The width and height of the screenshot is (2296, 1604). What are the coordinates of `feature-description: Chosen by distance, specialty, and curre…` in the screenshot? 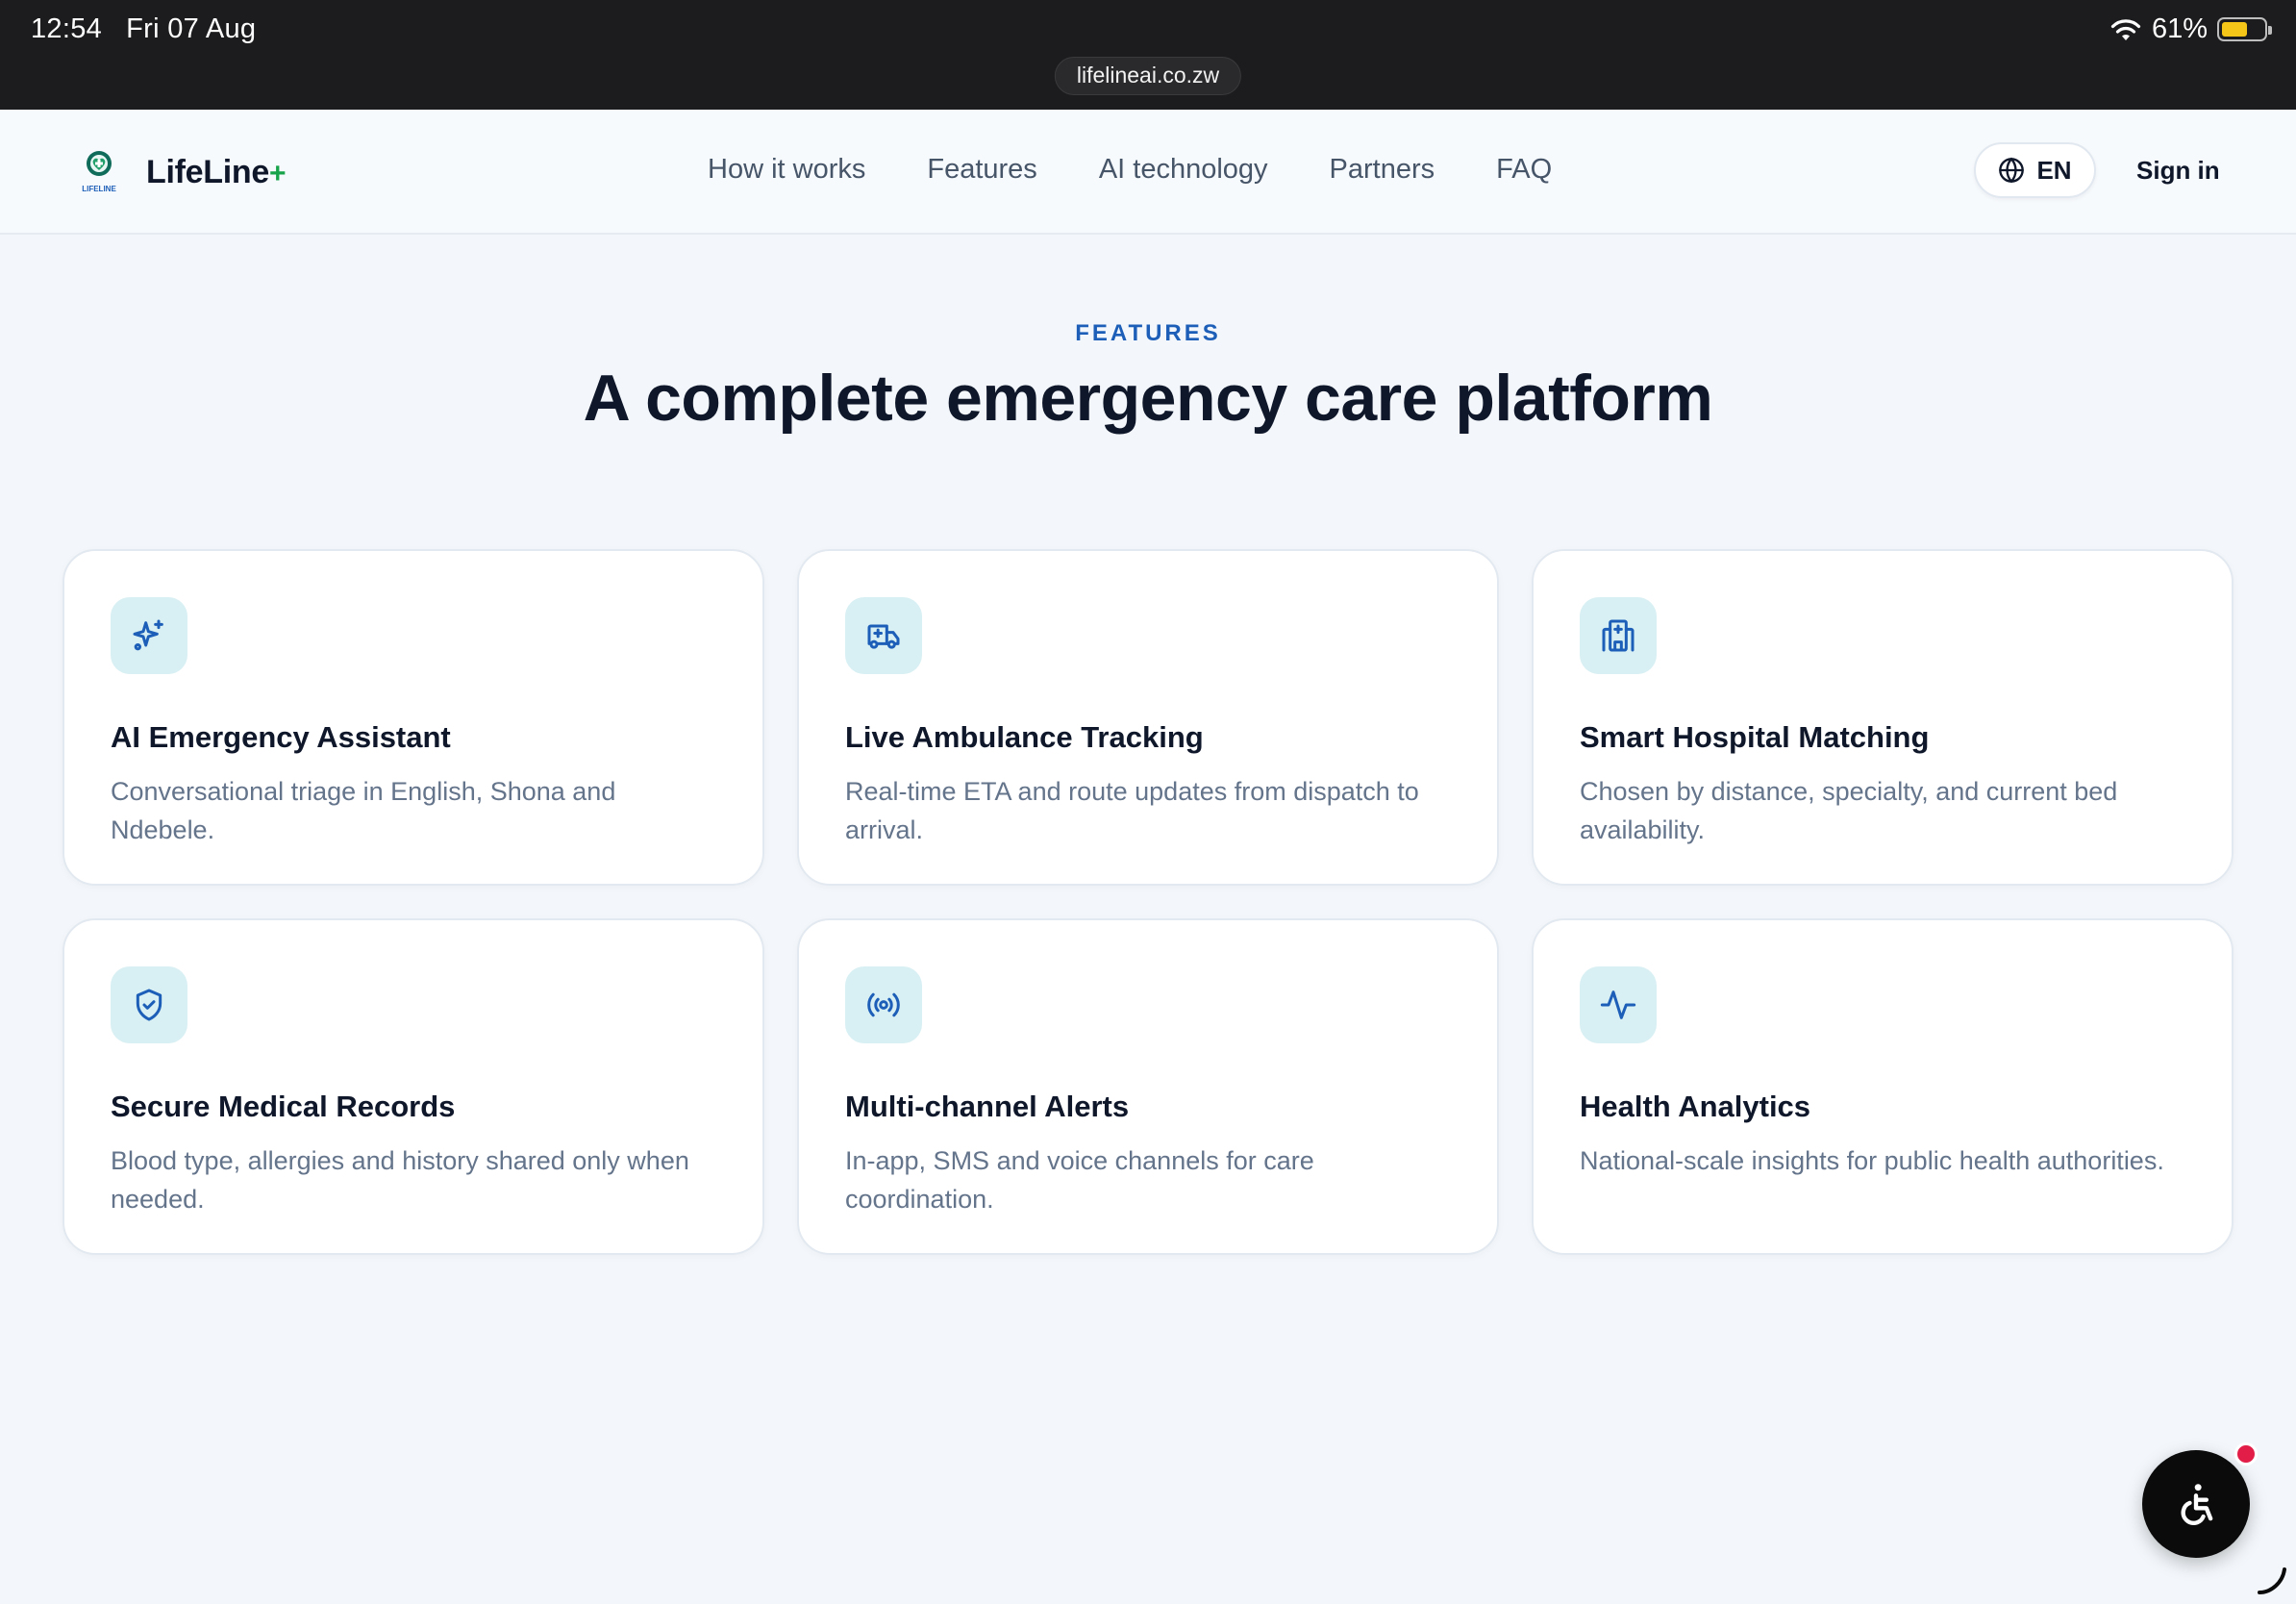 It's located at (1849, 810).